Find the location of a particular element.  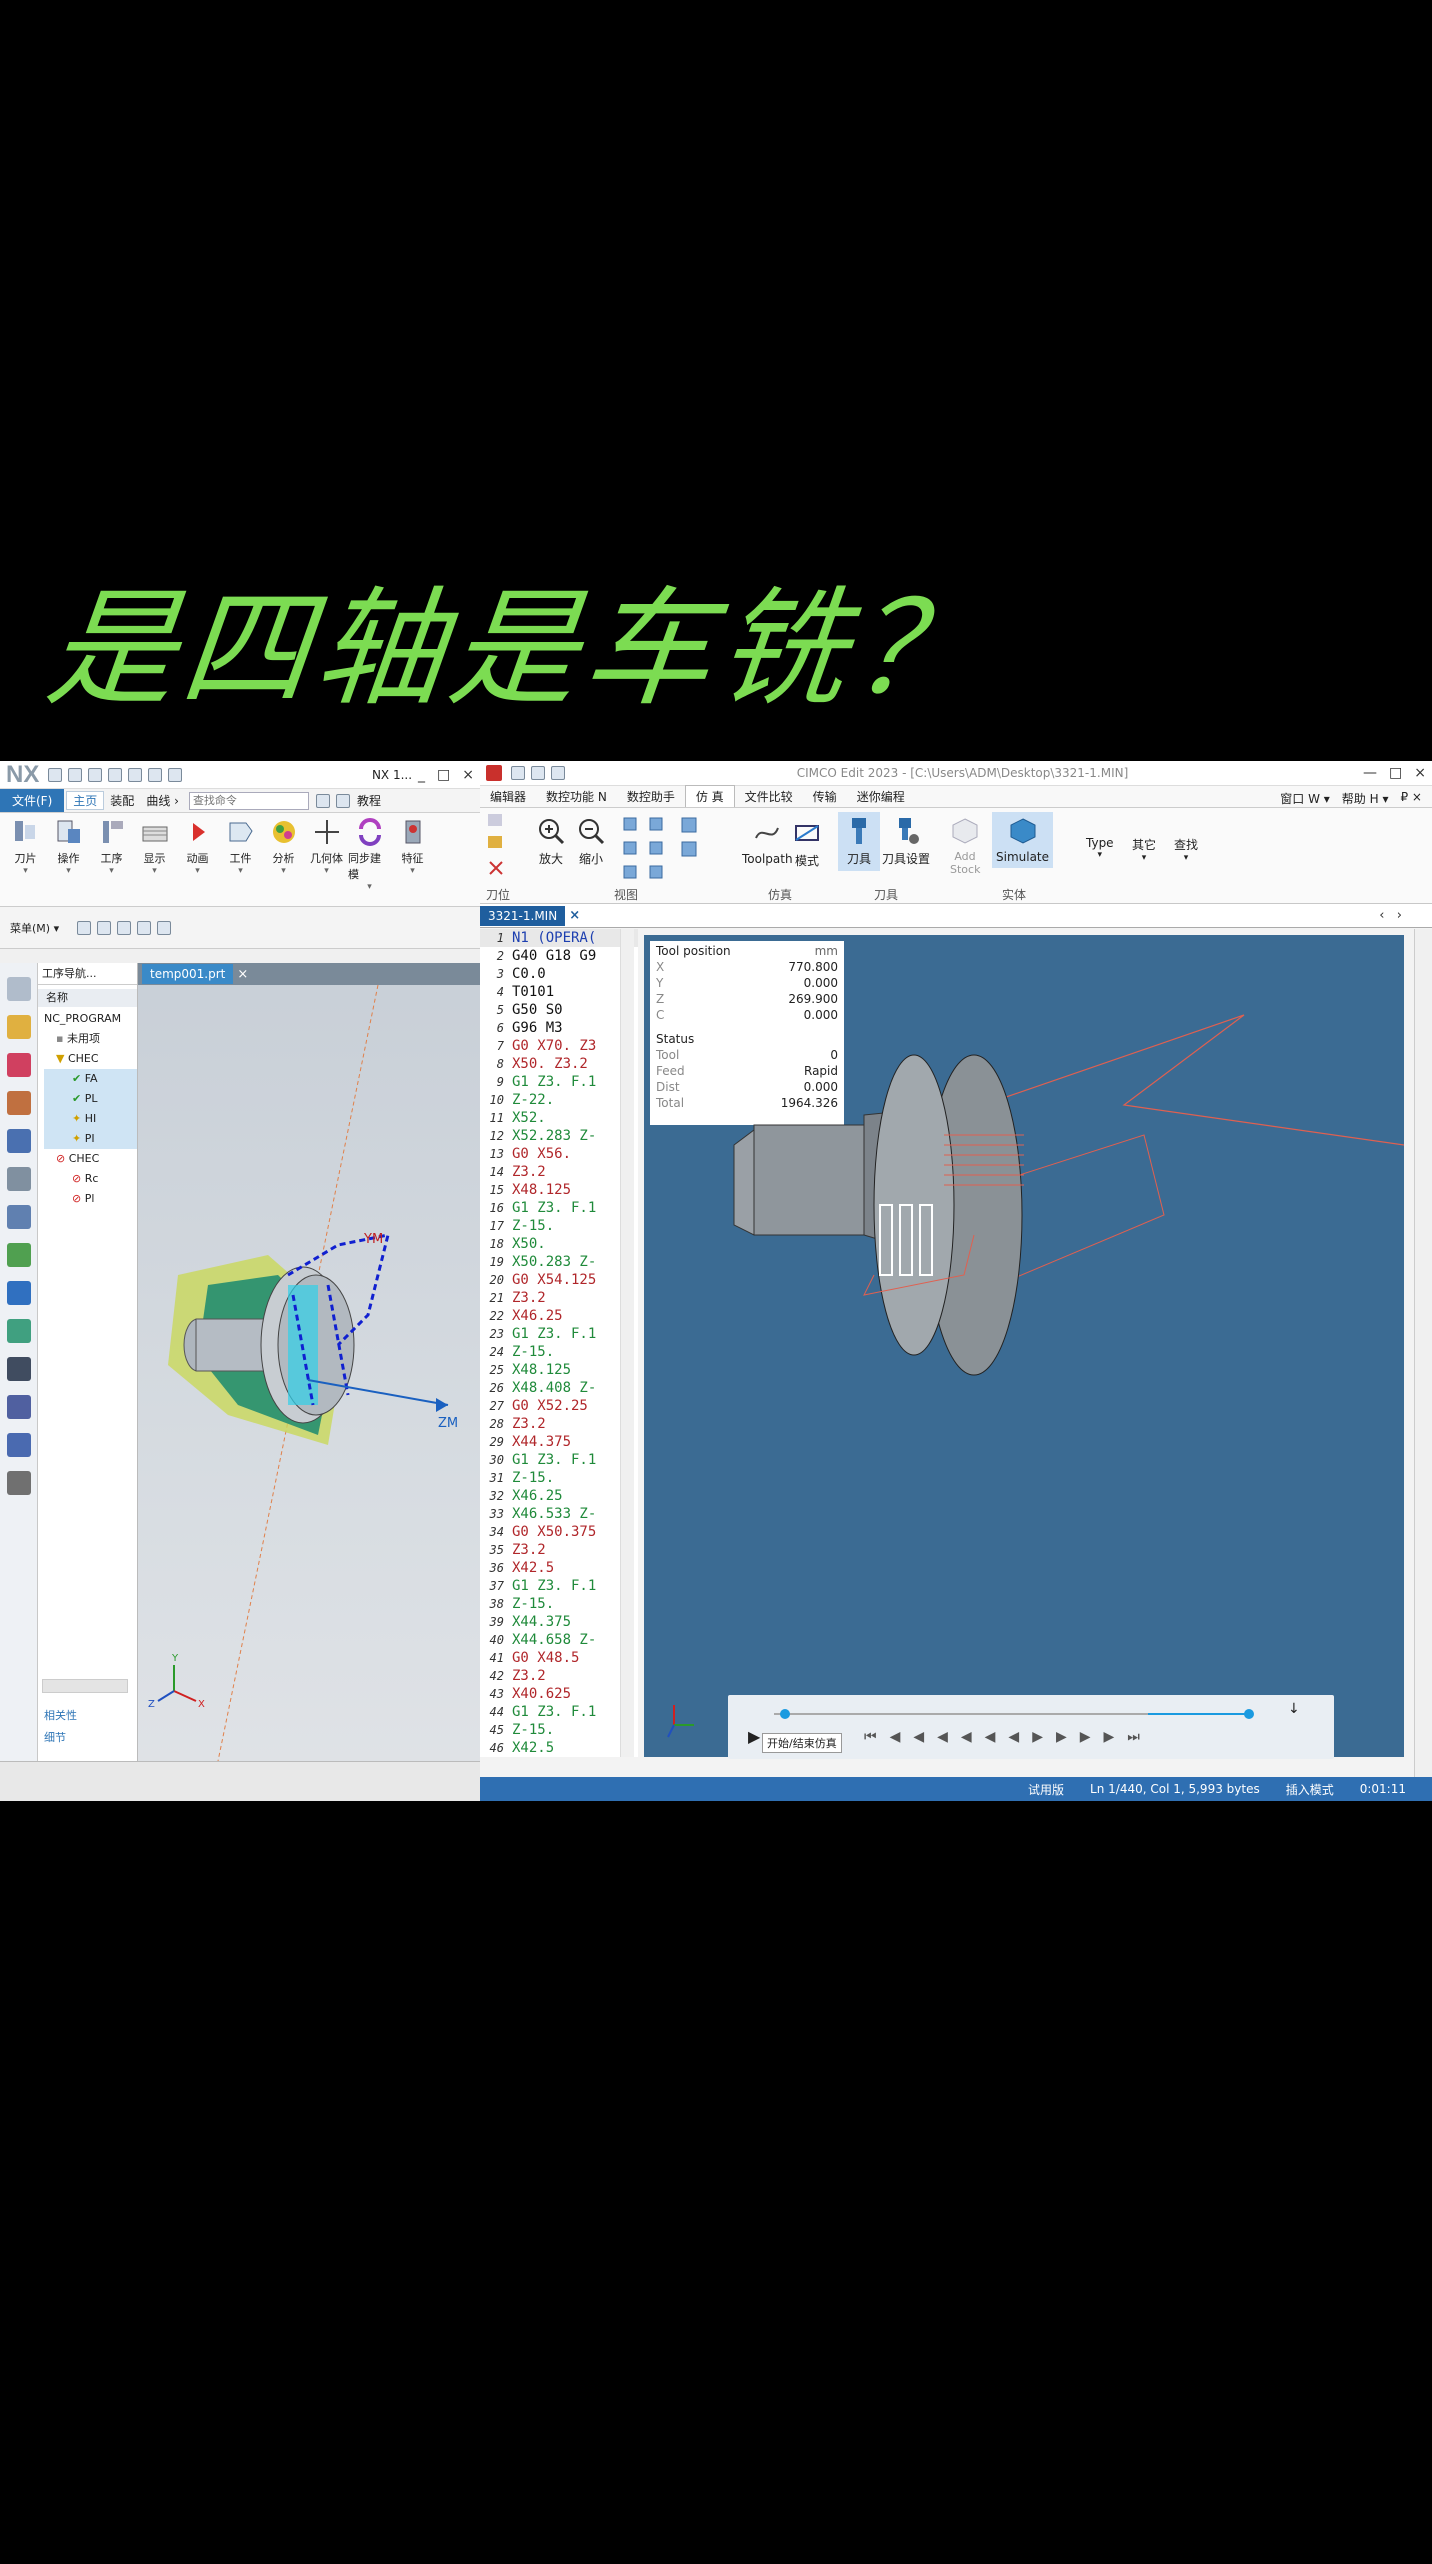

tree-node: ▪ 未用项 is located at coordinates (90, 1039).